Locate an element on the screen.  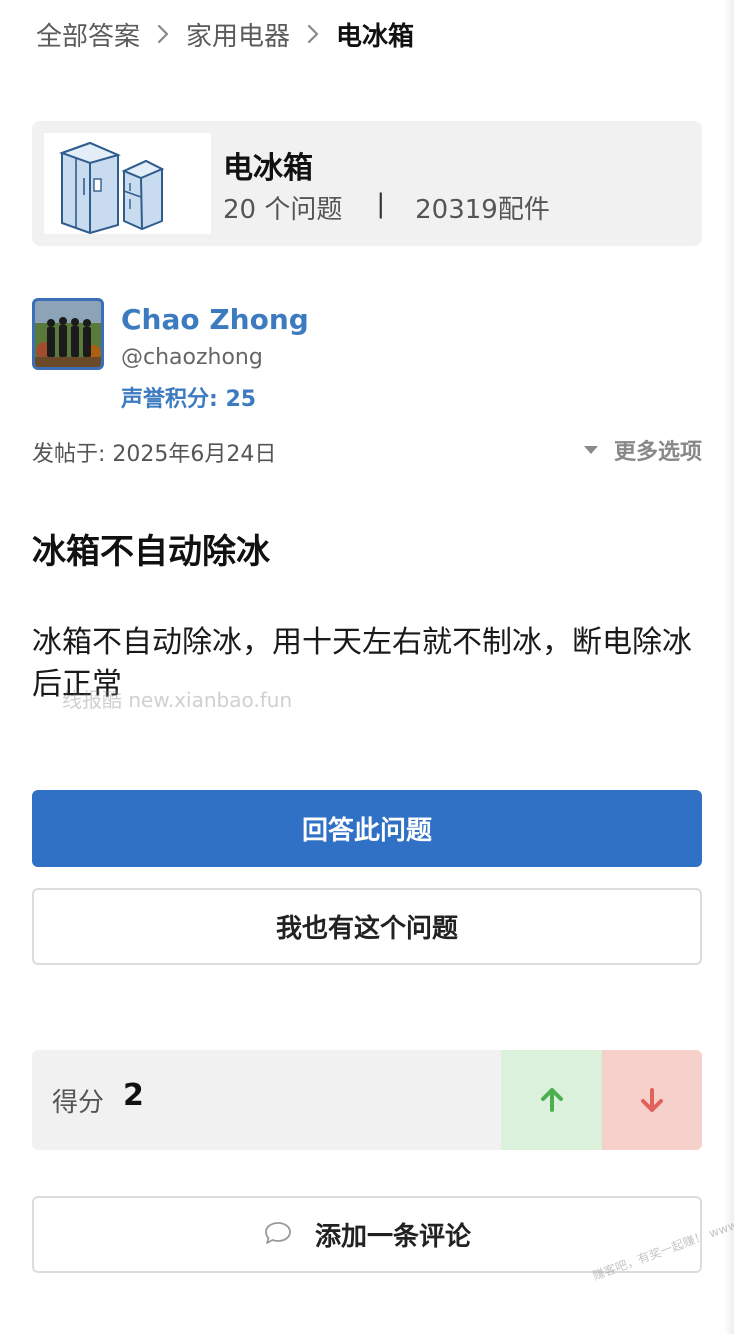
add-comment-button: 添加一条评论 is located at coordinates (367, 1234).